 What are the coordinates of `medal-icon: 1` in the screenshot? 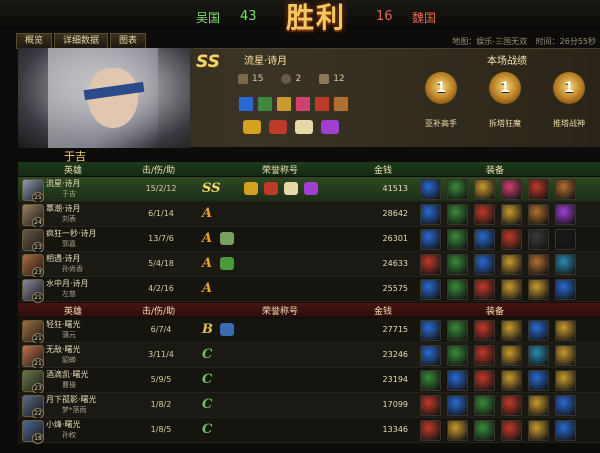 It's located at (569, 88).